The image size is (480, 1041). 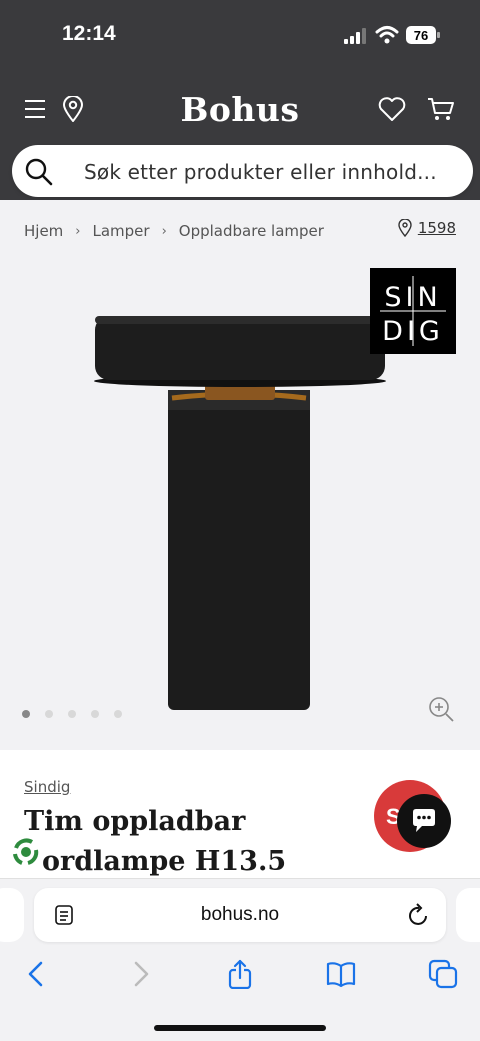 I want to click on tabs-icon, so click(x=443, y=974).